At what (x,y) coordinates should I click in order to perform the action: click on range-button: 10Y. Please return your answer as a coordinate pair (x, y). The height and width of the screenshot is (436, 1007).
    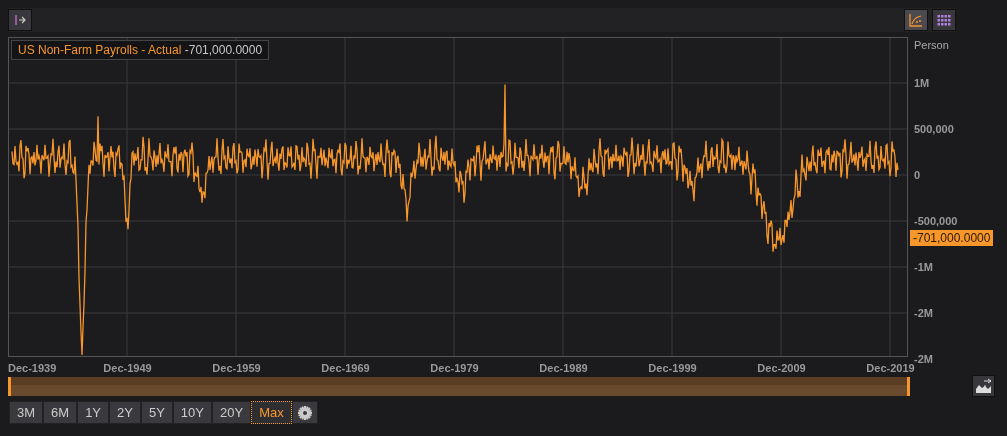
    Looking at the image, I should click on (192, 412).